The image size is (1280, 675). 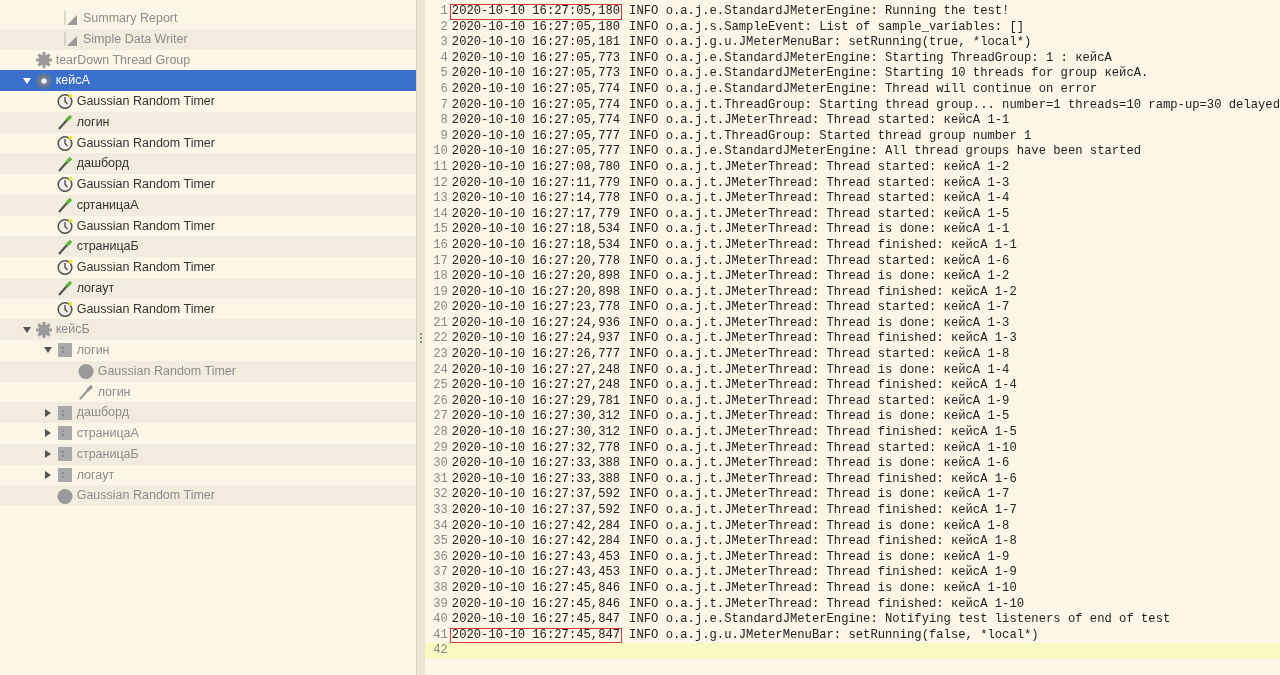 What do you see at coordinates (819, 401) in the screenshot?
I see `log-message: INFO o.a.j.t.JMeterThread: Thread started: кейсА 1-9` at bounding box center [819, 401].